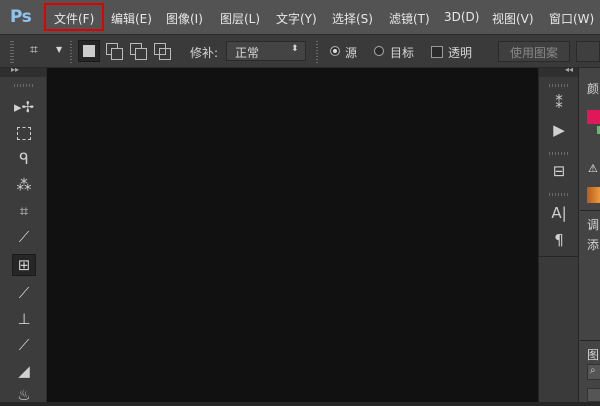 This screenshot has height=406, width=600. What do you see at coordinates (437, 52) in the screenshot?
I see `transparent-checkbox` at bounding box center [437, 52].